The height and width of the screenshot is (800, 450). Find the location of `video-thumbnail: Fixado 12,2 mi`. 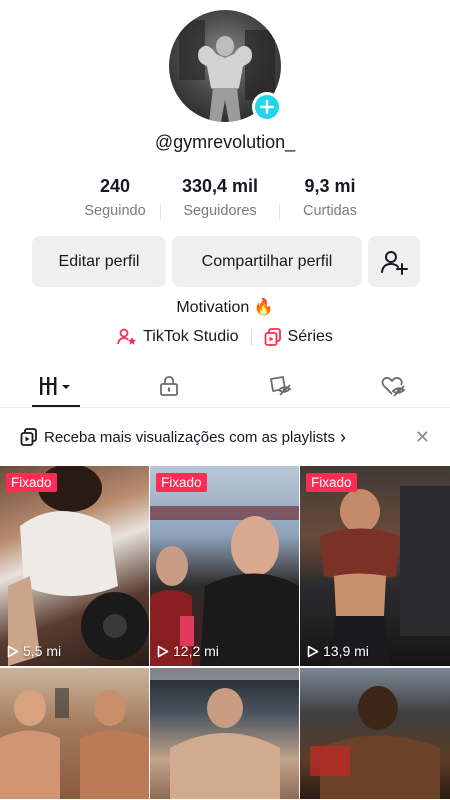

video-thumbnail: Fixado 12,2 mi is located at coordinates (224, 566).